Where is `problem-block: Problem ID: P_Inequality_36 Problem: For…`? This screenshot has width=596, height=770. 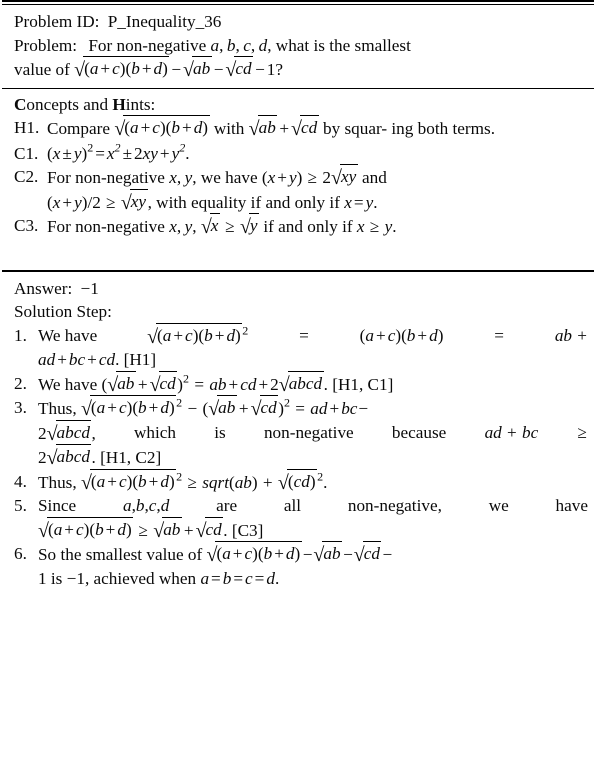 problem-block: Problem ID: P_Inequality_36 Problem: For… is located at coordinates (298, 43).